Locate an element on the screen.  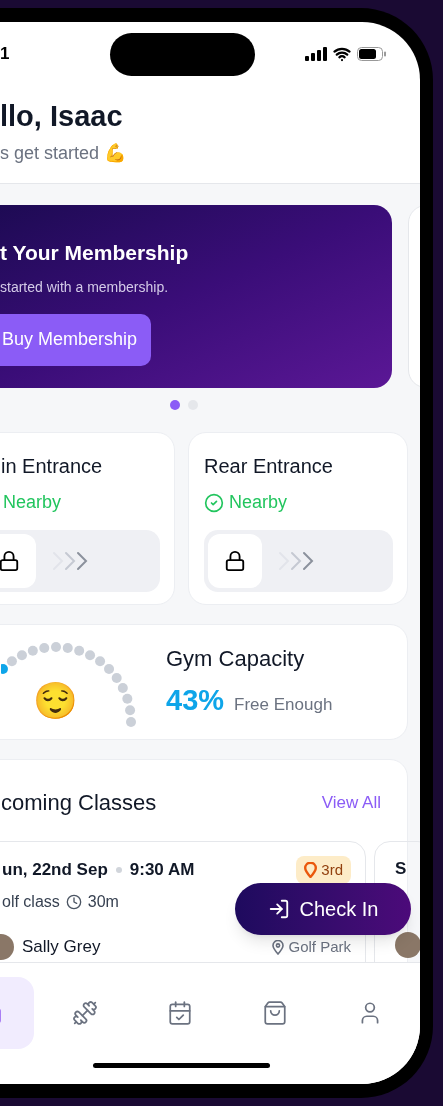
check-in-button: Check In is located at coordinates (323, 909).